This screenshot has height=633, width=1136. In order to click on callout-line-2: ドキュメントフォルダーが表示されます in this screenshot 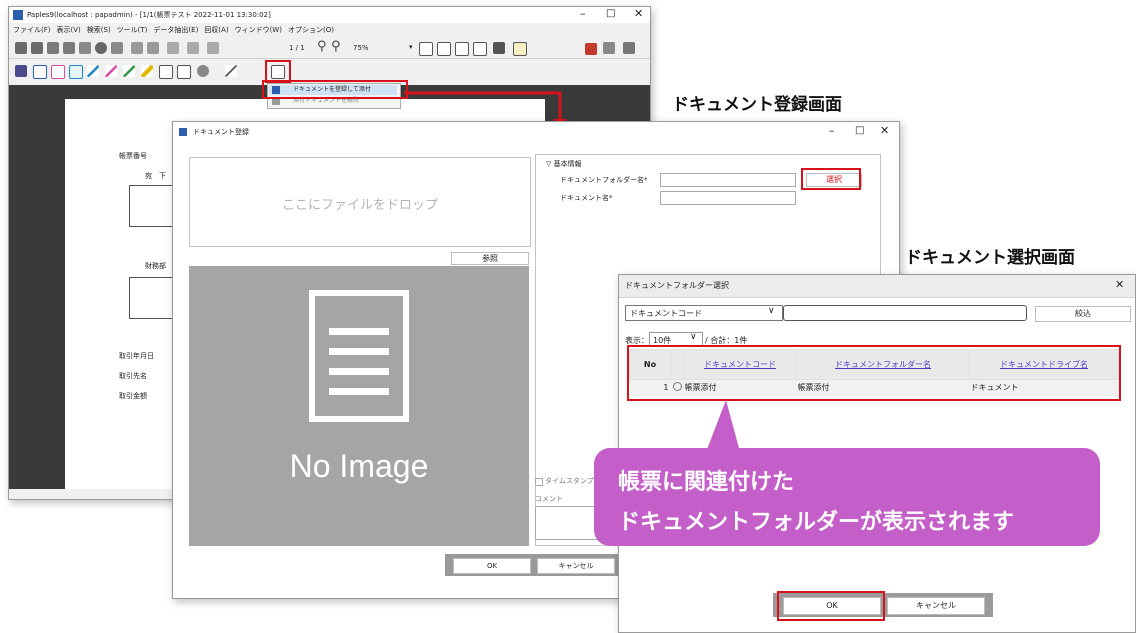, I will do `click(816, 522)`.